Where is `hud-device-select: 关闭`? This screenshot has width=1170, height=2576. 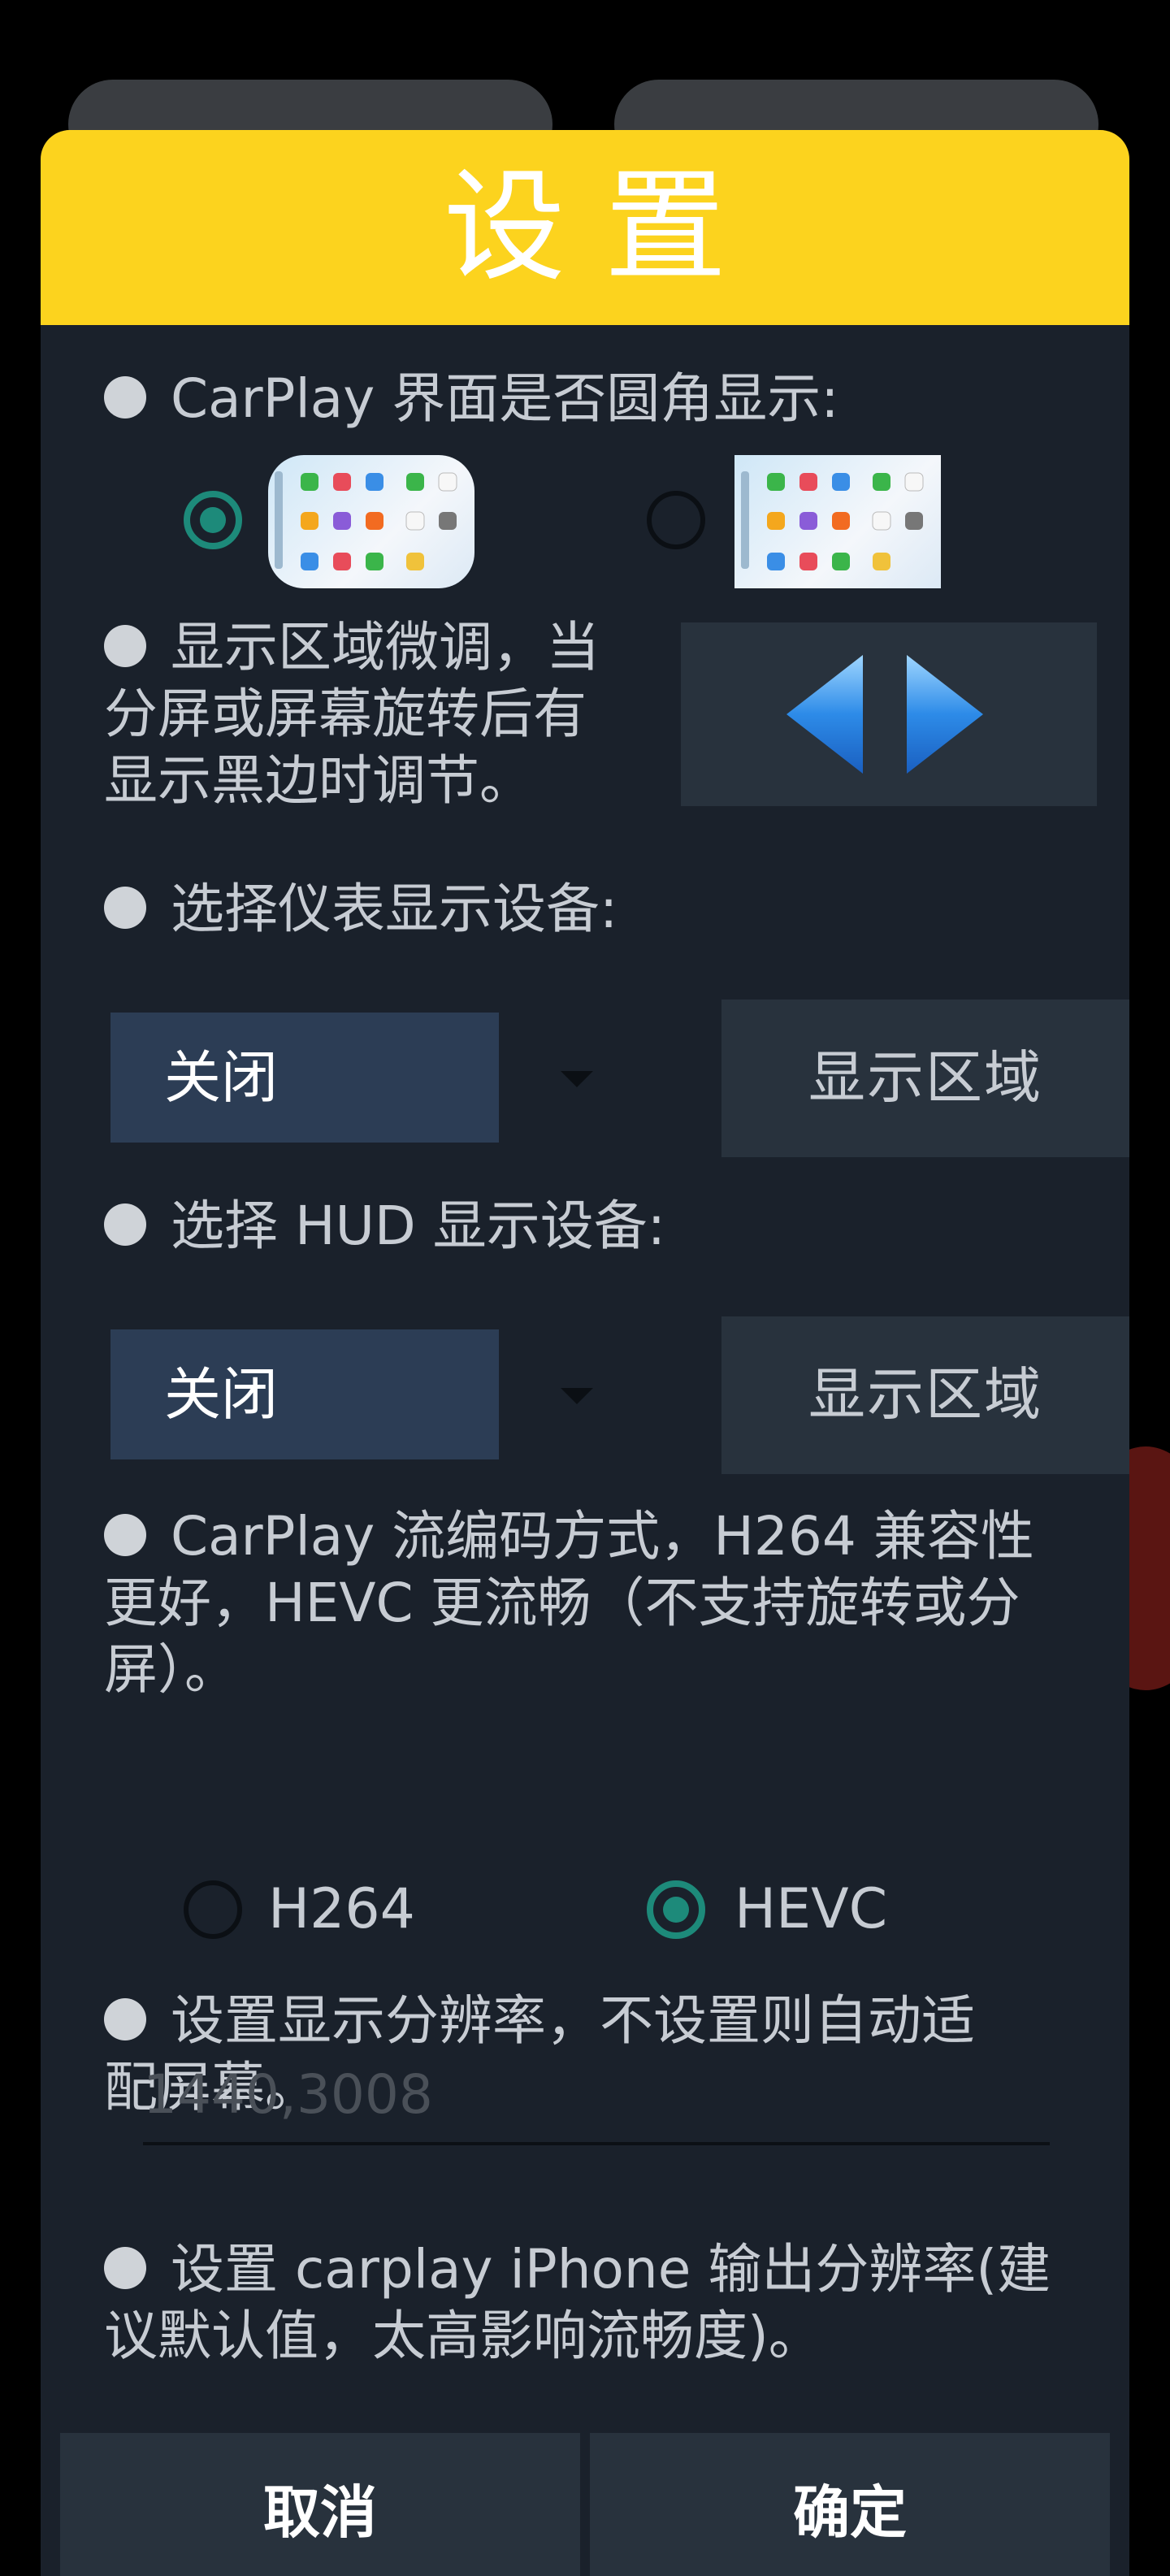
hud-device-select: 关闭 is located at coordinates (304, 1394).